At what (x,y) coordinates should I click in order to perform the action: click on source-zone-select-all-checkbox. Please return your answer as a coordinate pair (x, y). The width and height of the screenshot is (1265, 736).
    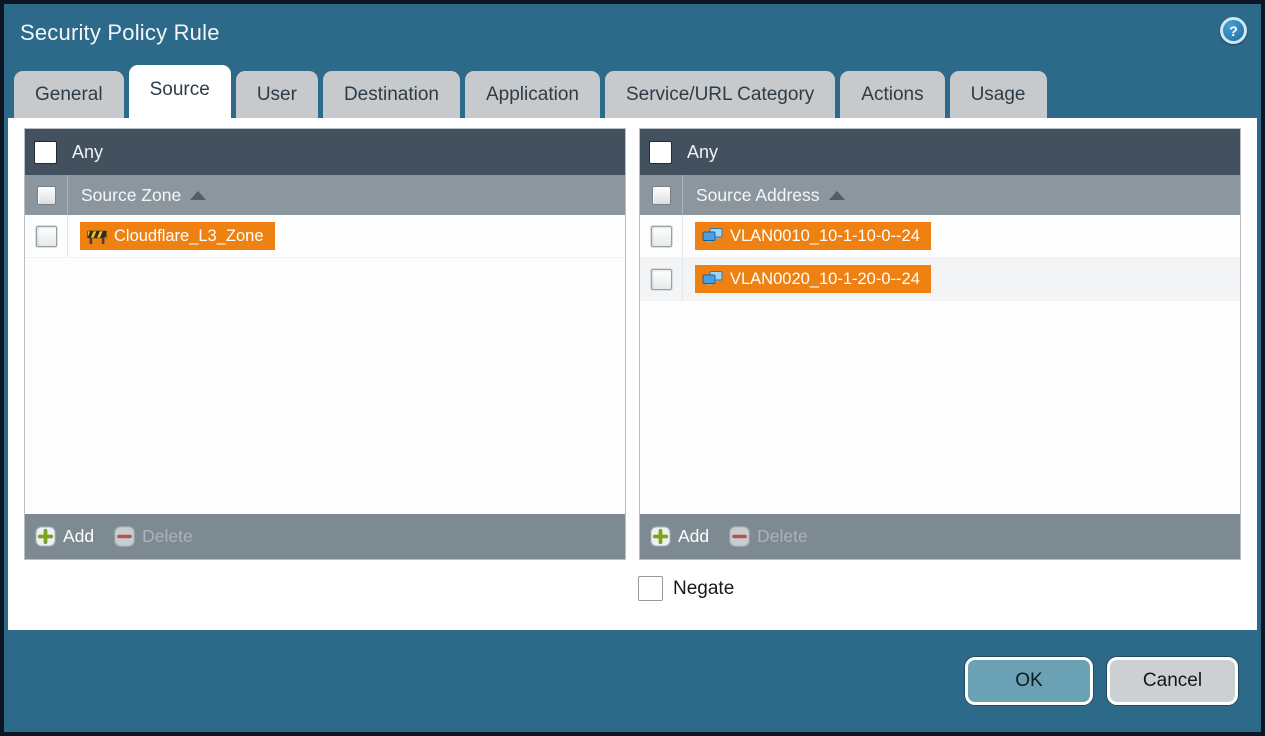
    Looking at the image, I should click on (46, 195).